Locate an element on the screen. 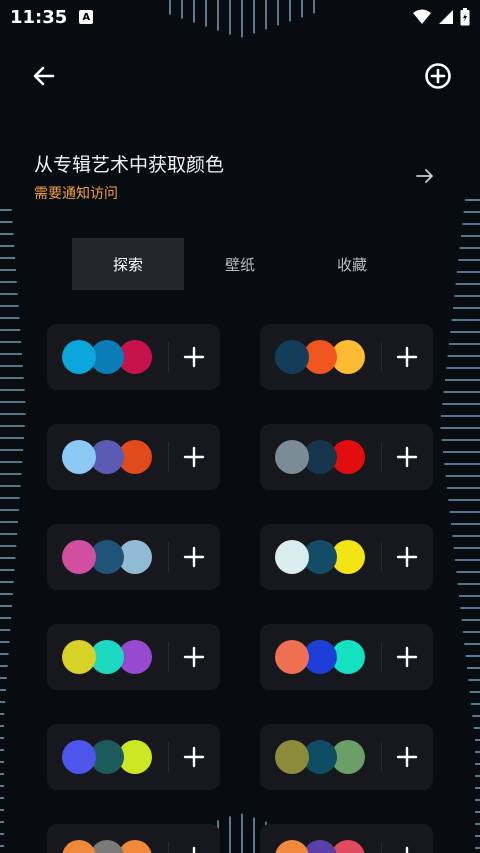 Image resolution: width=480 pixels, height=853 pixels. status-bar: 11:35 A is located at coordinates (240, 17).